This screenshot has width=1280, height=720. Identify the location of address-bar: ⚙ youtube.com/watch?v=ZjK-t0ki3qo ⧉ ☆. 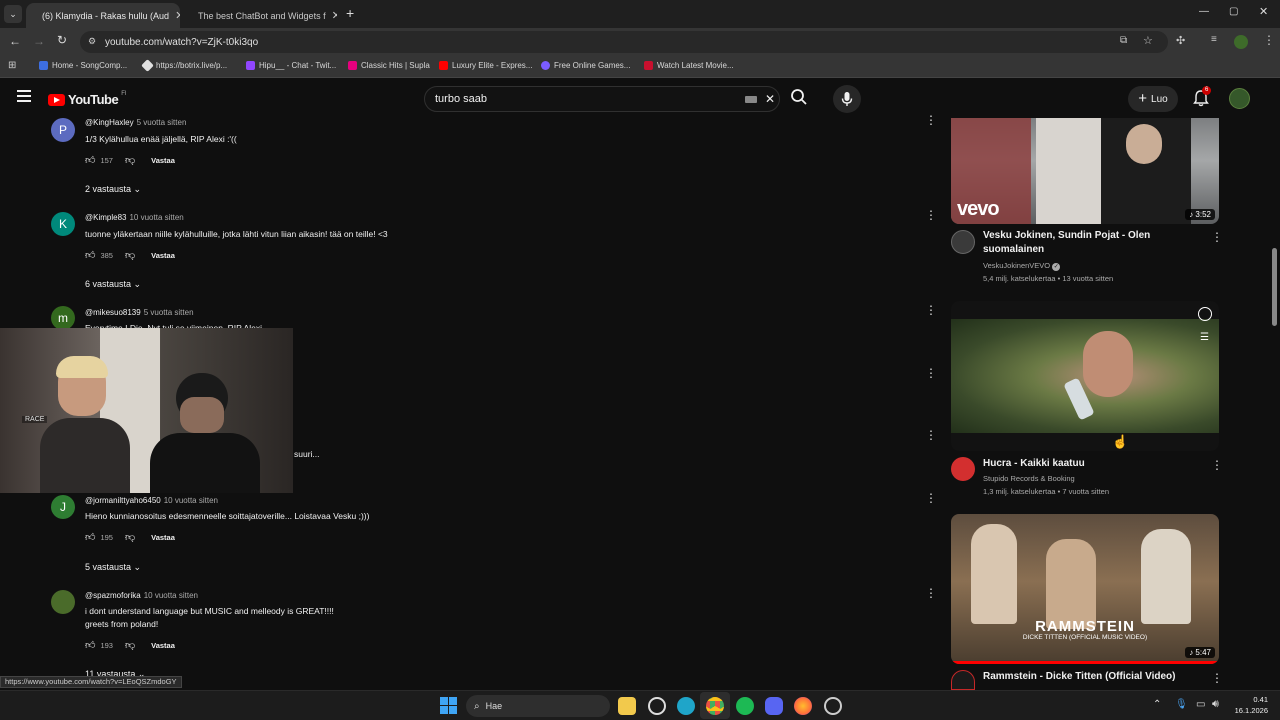
(624, 42).